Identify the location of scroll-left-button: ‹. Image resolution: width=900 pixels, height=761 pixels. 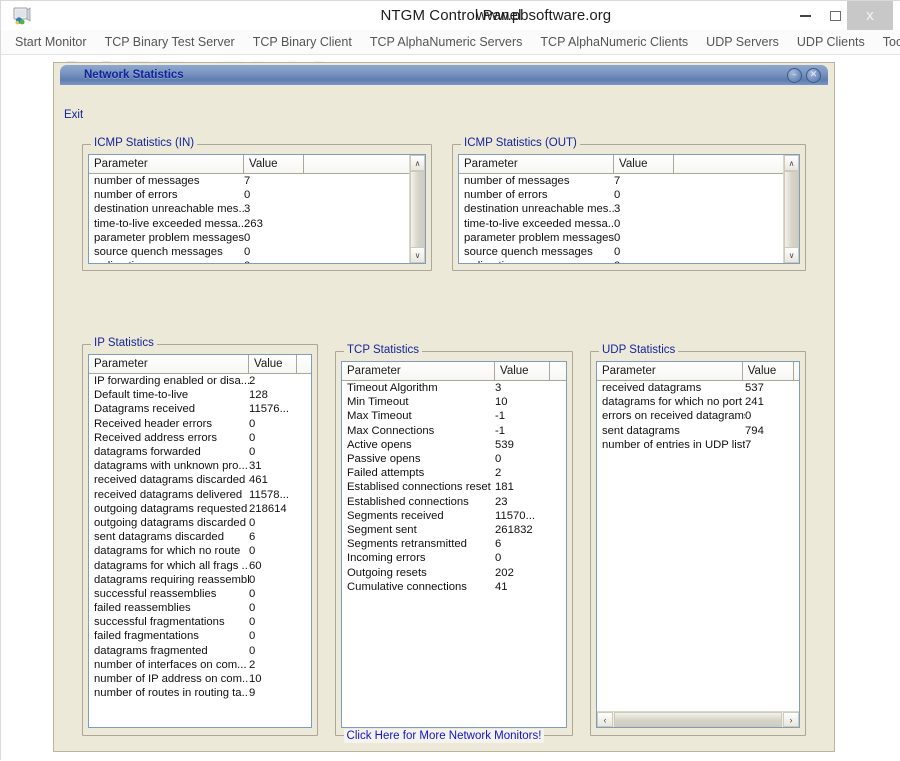
(605, 719).